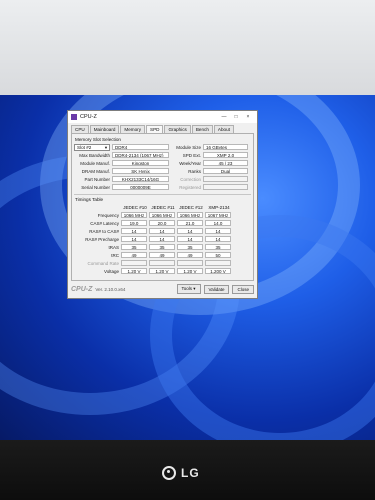 The image size is (375, 500). What do you see at coordinates (223, 129) in the screenshot?
I see `tab-about: About` at bounding box center [223, 129].